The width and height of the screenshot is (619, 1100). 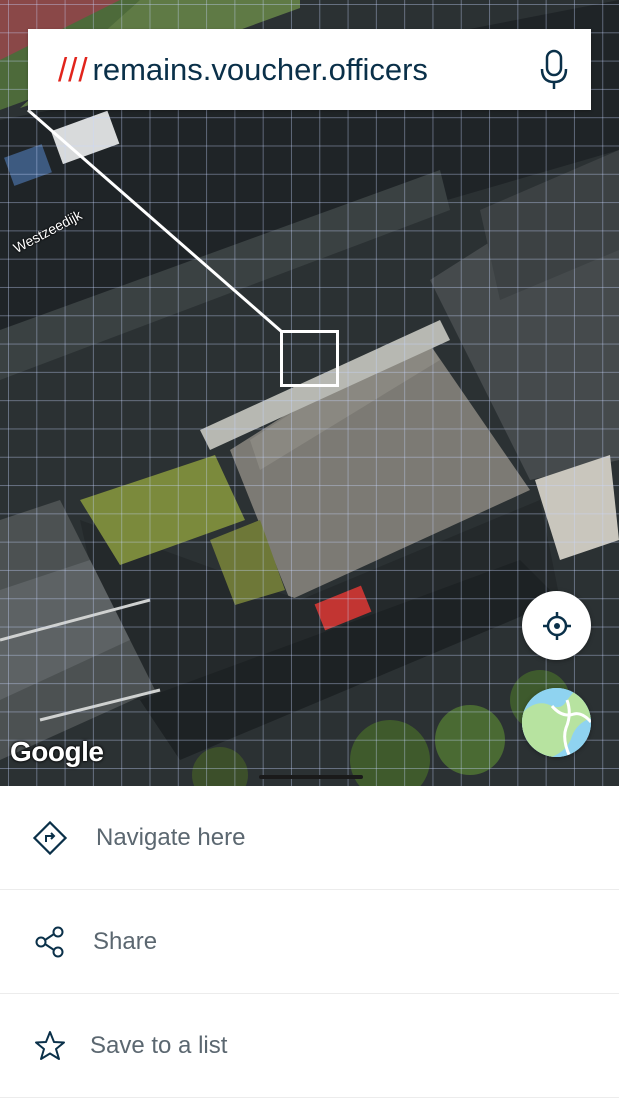 I want to click on action-share: Share, so click(x=309, y=942).